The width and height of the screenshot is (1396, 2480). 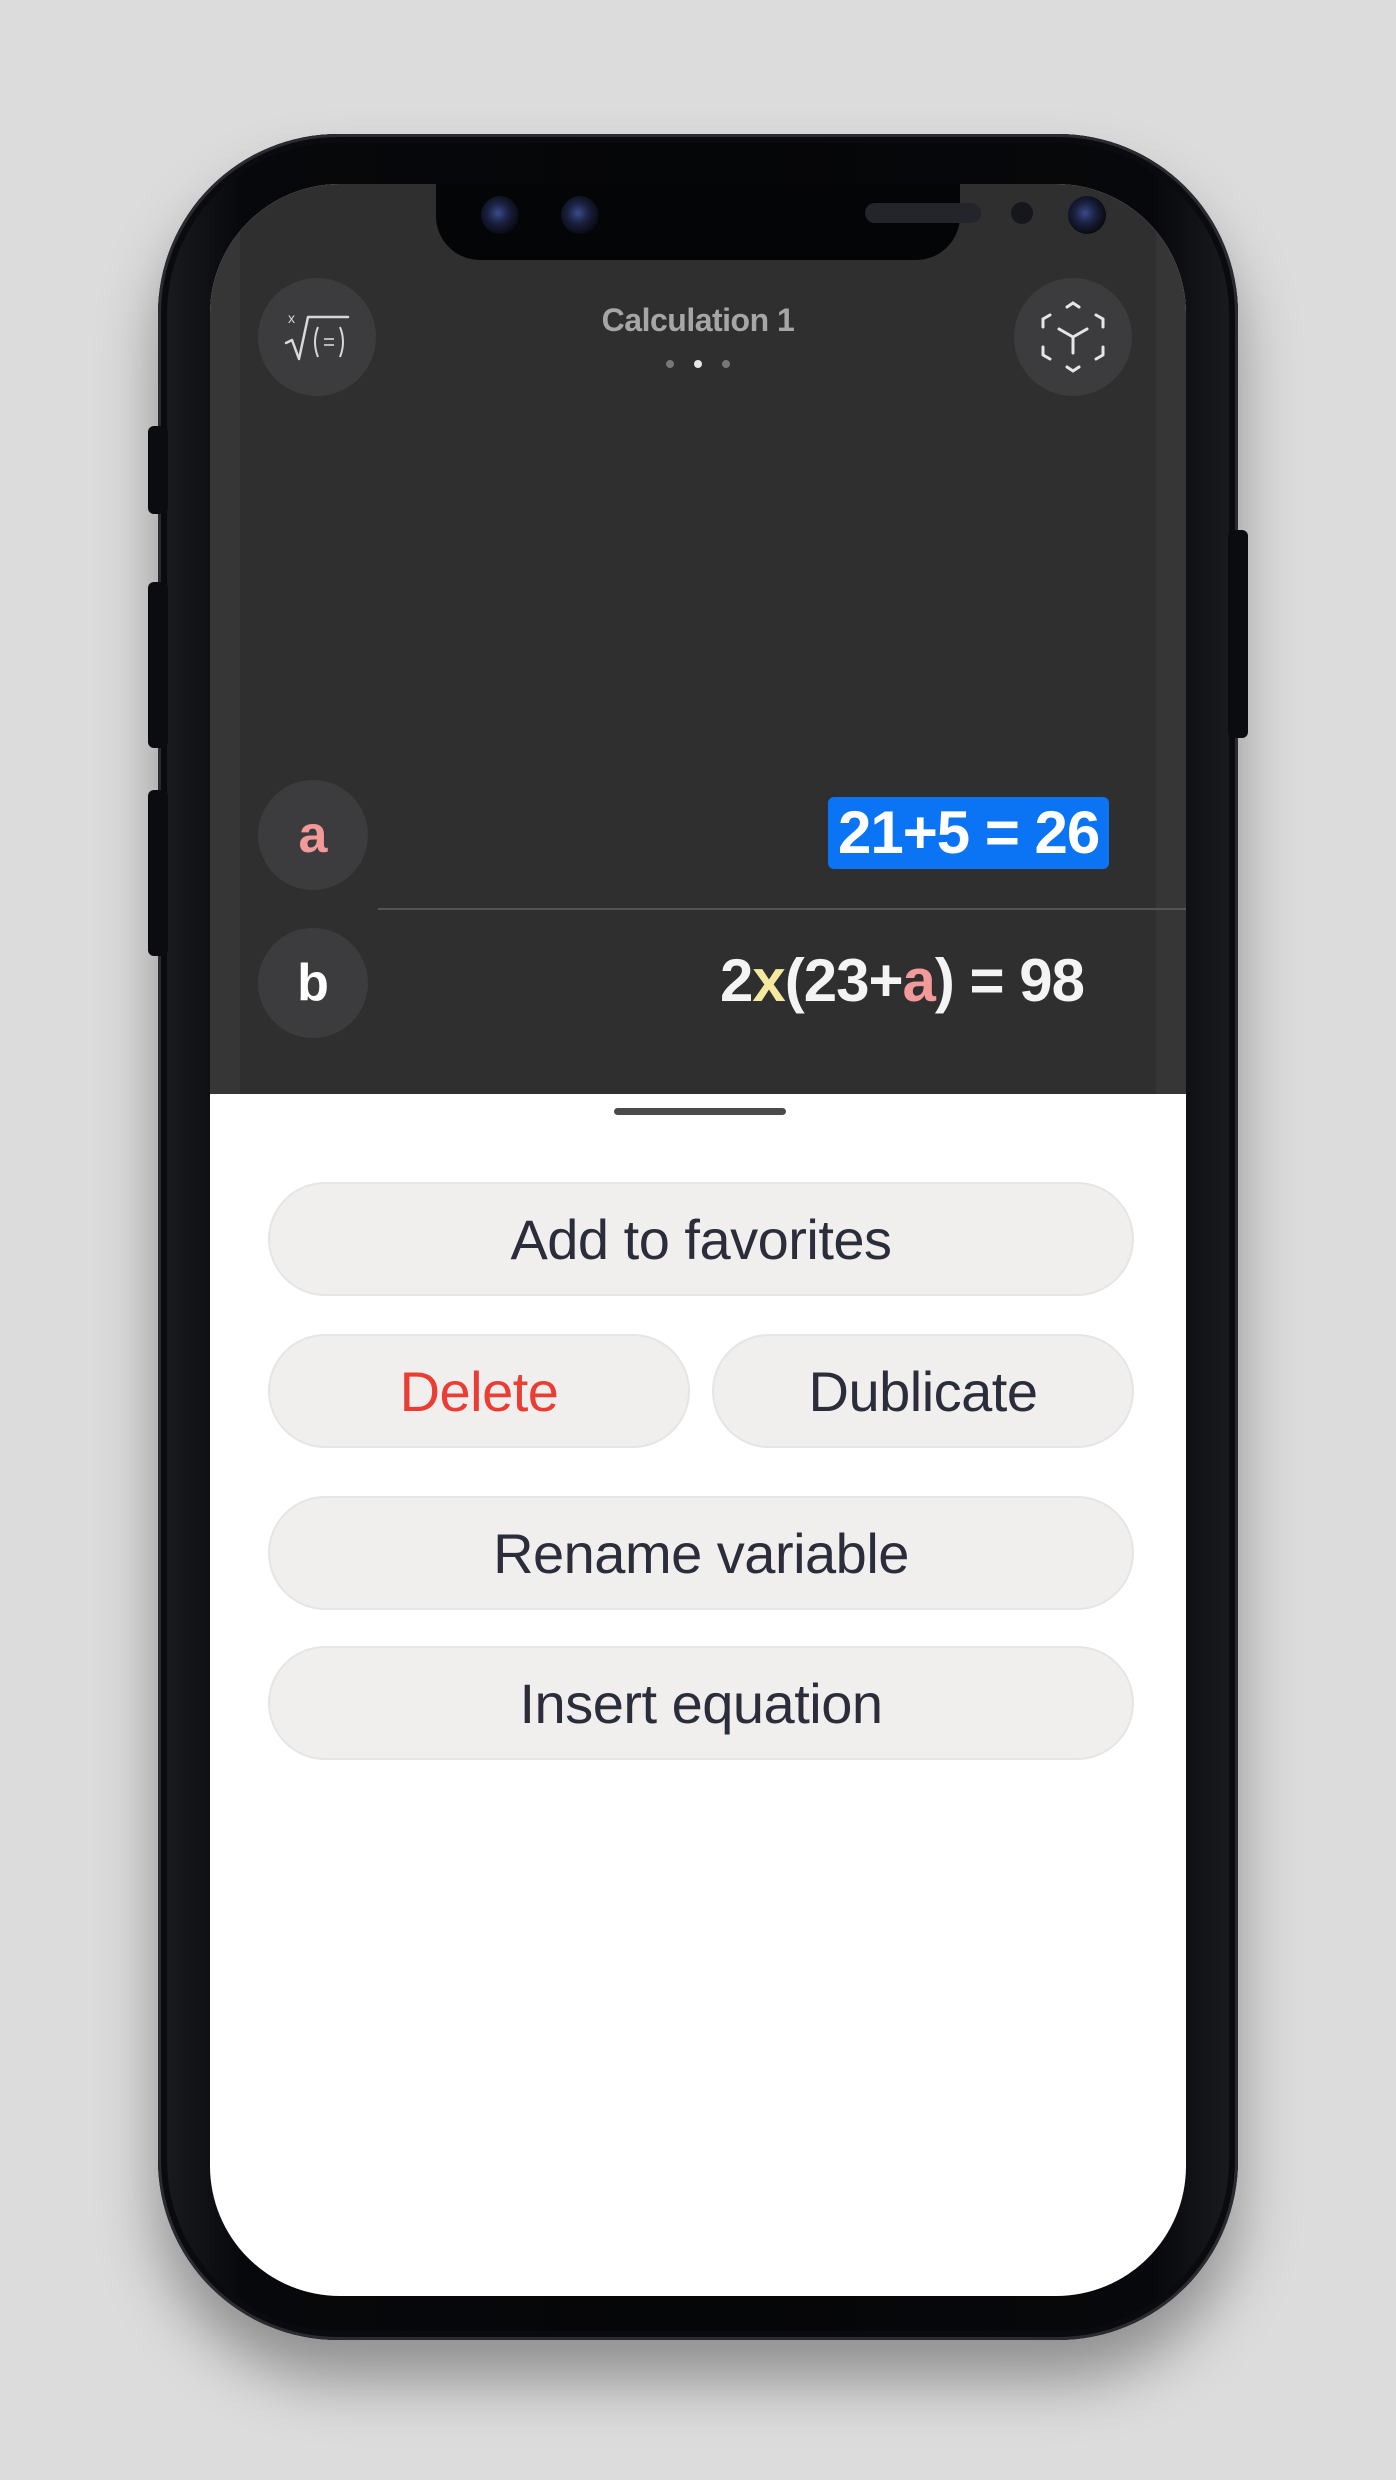 I want to click on insert-equation-button: Insert equation, so click(x=701, y=1703).